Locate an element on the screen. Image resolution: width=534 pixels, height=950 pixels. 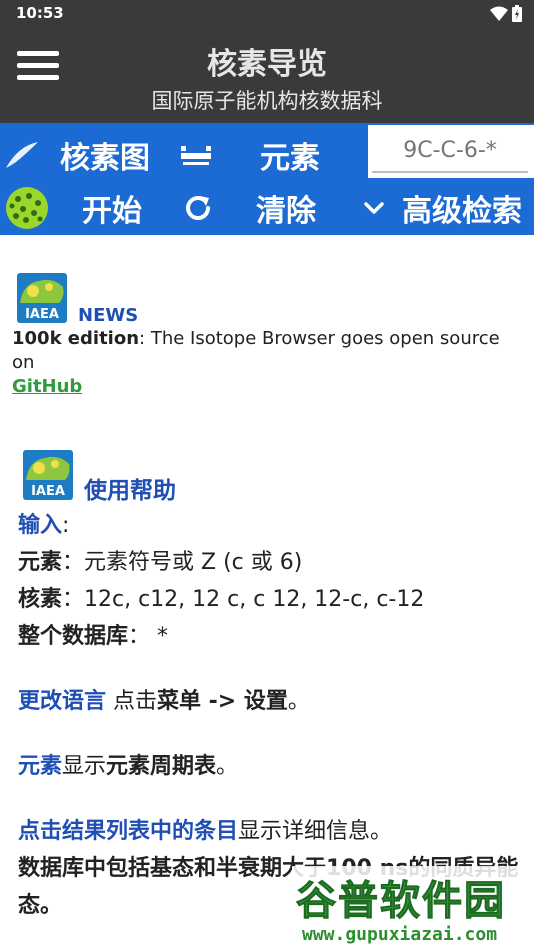
news-label: NEWS is located at coordinates (108, 315).